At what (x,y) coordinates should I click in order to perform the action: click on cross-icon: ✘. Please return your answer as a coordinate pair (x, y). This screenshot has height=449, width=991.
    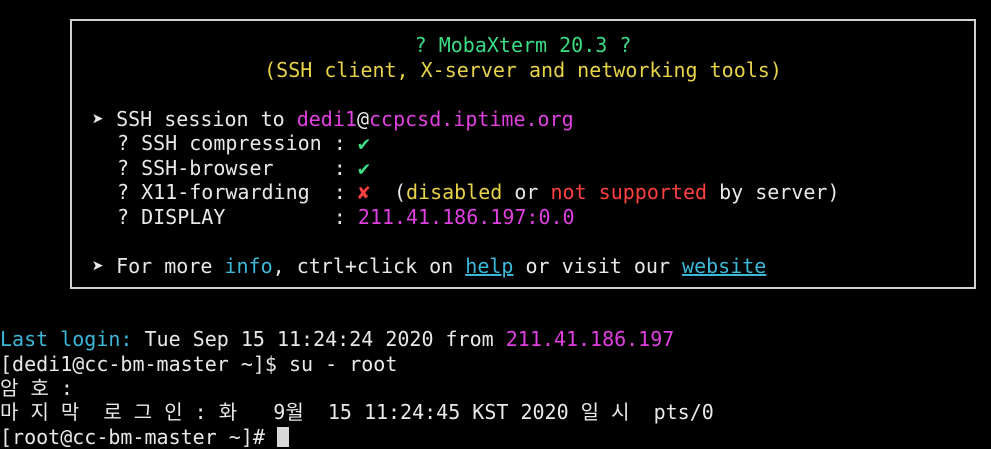
    Looking at the image, I should click on (363, 192).